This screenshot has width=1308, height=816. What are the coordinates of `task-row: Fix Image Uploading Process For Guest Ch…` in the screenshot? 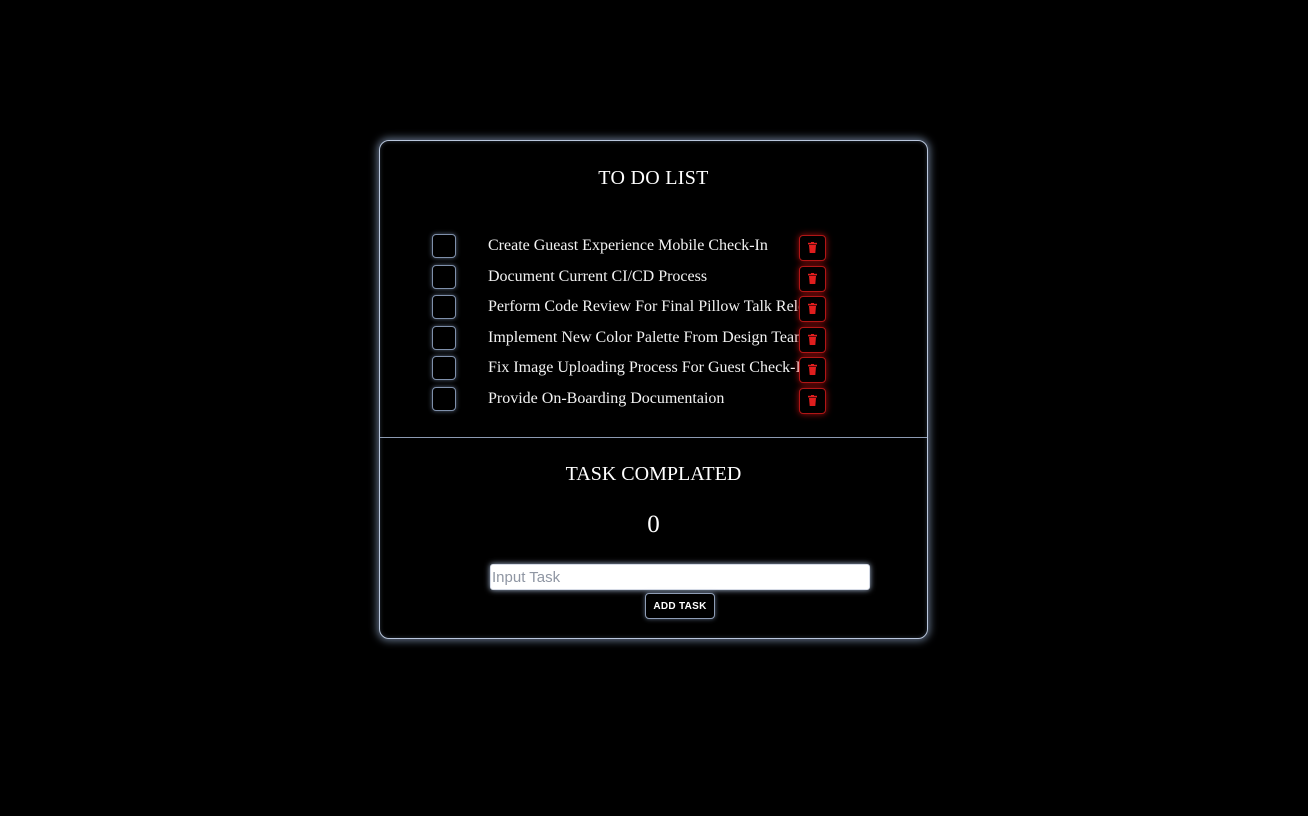 It's located at (653, 370).